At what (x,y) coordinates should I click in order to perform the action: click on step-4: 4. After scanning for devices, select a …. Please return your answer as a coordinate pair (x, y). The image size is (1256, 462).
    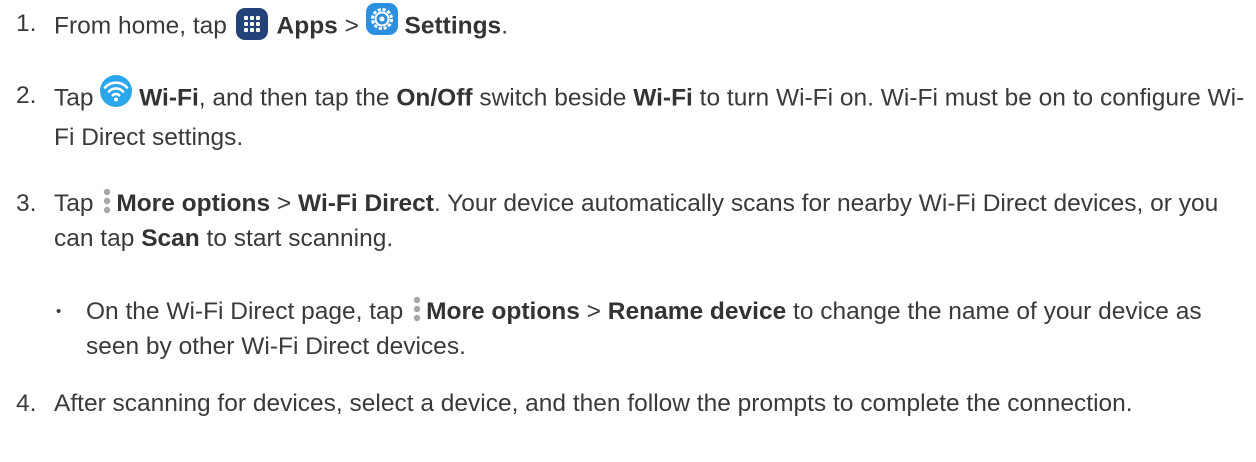
    Looking at the image, I should click on (631, 403).